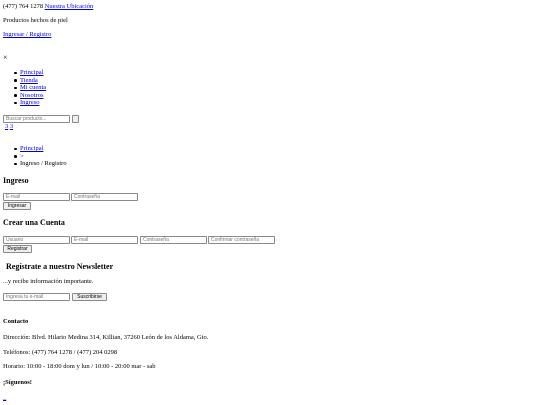 This screenshot has height=405, width=540. I want to click on subscribe-button: Suscribirse, so click(89, 297).